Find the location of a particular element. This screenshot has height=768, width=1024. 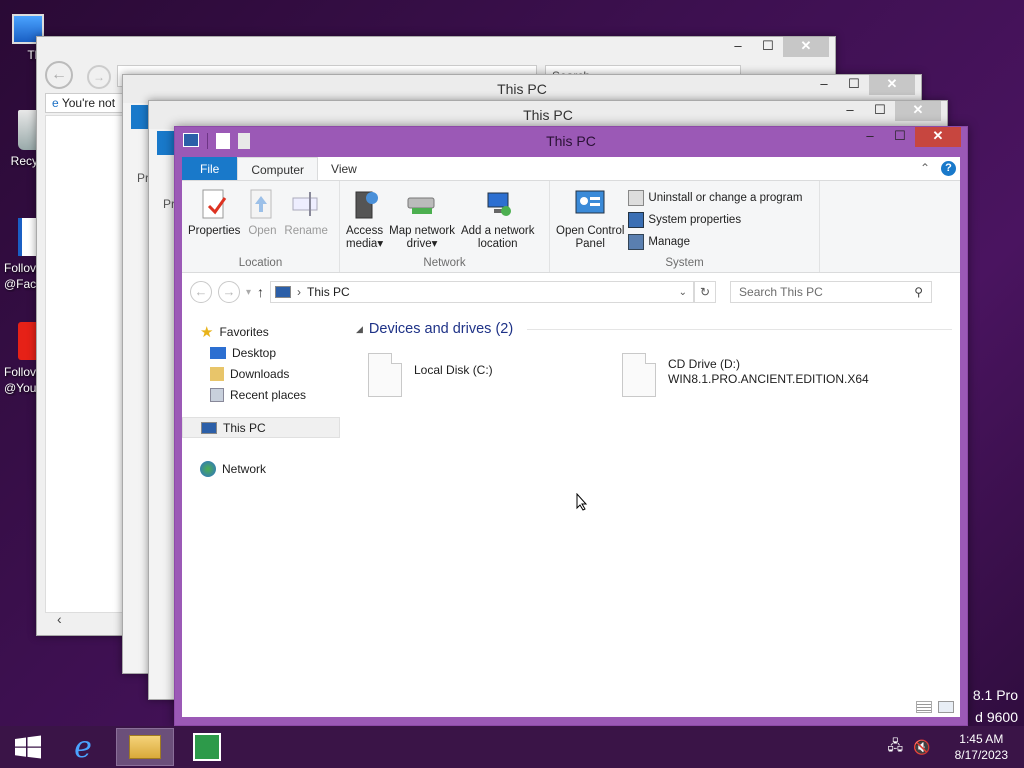

taskbar-internet-explorer: e is located at coordinates (83, 747).